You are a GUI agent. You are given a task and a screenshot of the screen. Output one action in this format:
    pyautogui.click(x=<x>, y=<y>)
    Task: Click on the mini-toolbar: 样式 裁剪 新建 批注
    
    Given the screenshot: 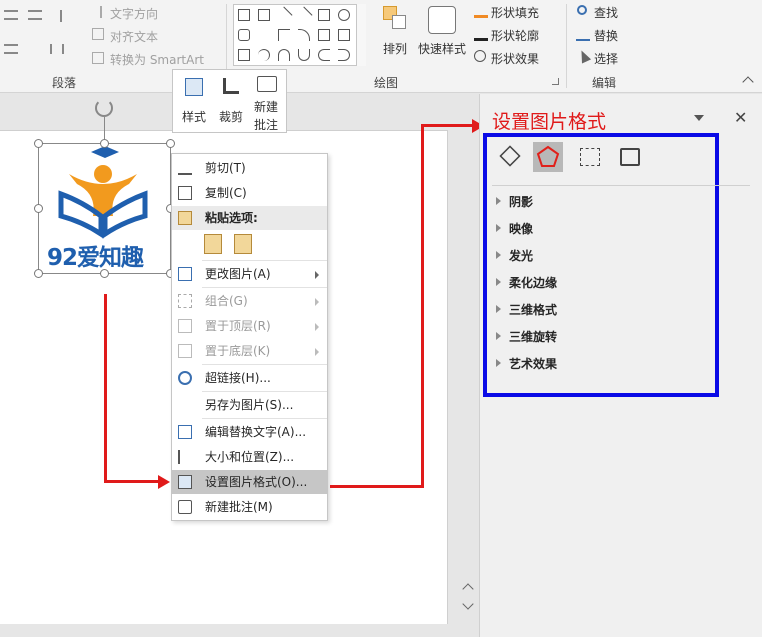 What is the action you would take?
    pyautogui.click(x=229, y=101)
    